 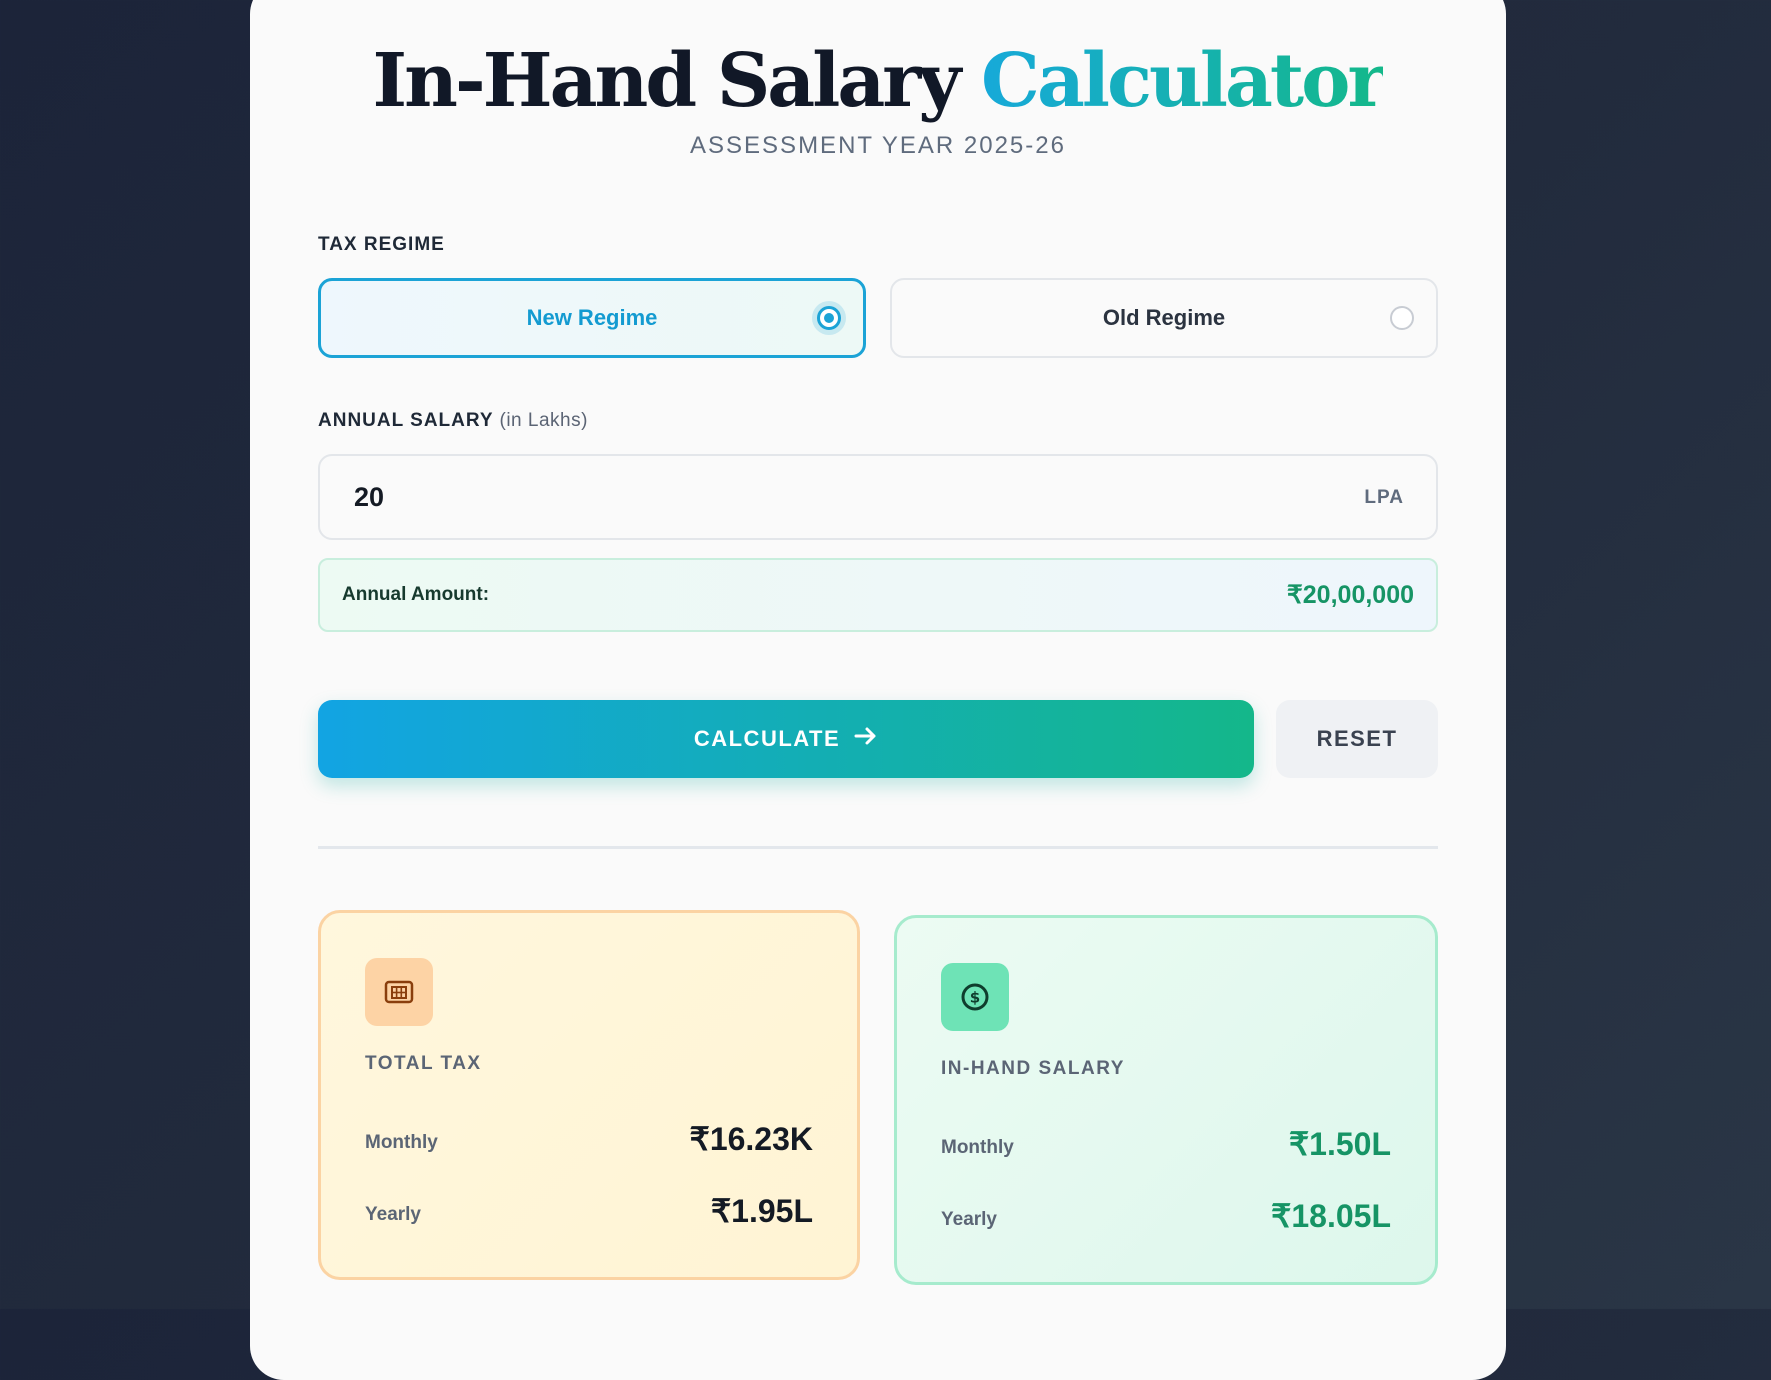 I want to click on tax-monthly-label: Monthly, so click(x=401, y=1142).